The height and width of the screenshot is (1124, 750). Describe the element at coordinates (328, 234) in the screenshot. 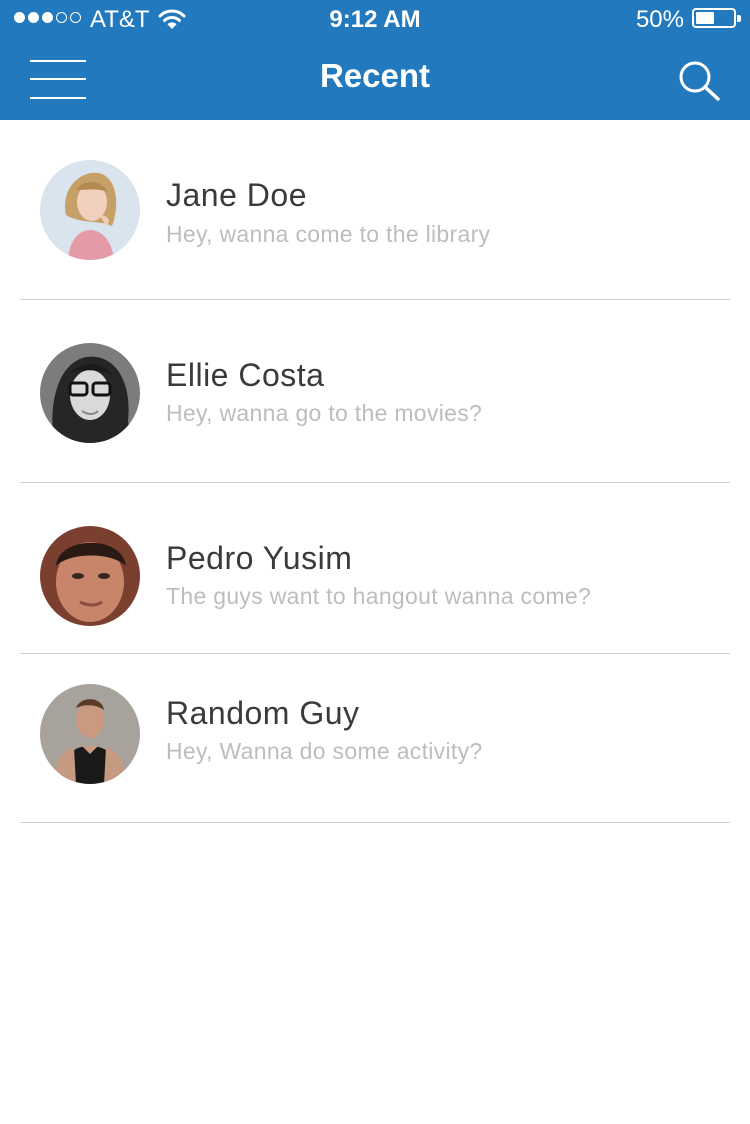

I see `message-preview: Hey, wanna come to the library` at that location.